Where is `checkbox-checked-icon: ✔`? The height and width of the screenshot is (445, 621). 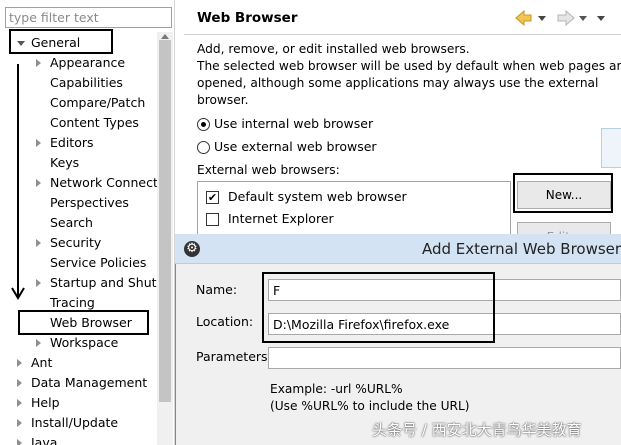 checkbox-checked-icon: ✔ is located at coordinates (212, 197).